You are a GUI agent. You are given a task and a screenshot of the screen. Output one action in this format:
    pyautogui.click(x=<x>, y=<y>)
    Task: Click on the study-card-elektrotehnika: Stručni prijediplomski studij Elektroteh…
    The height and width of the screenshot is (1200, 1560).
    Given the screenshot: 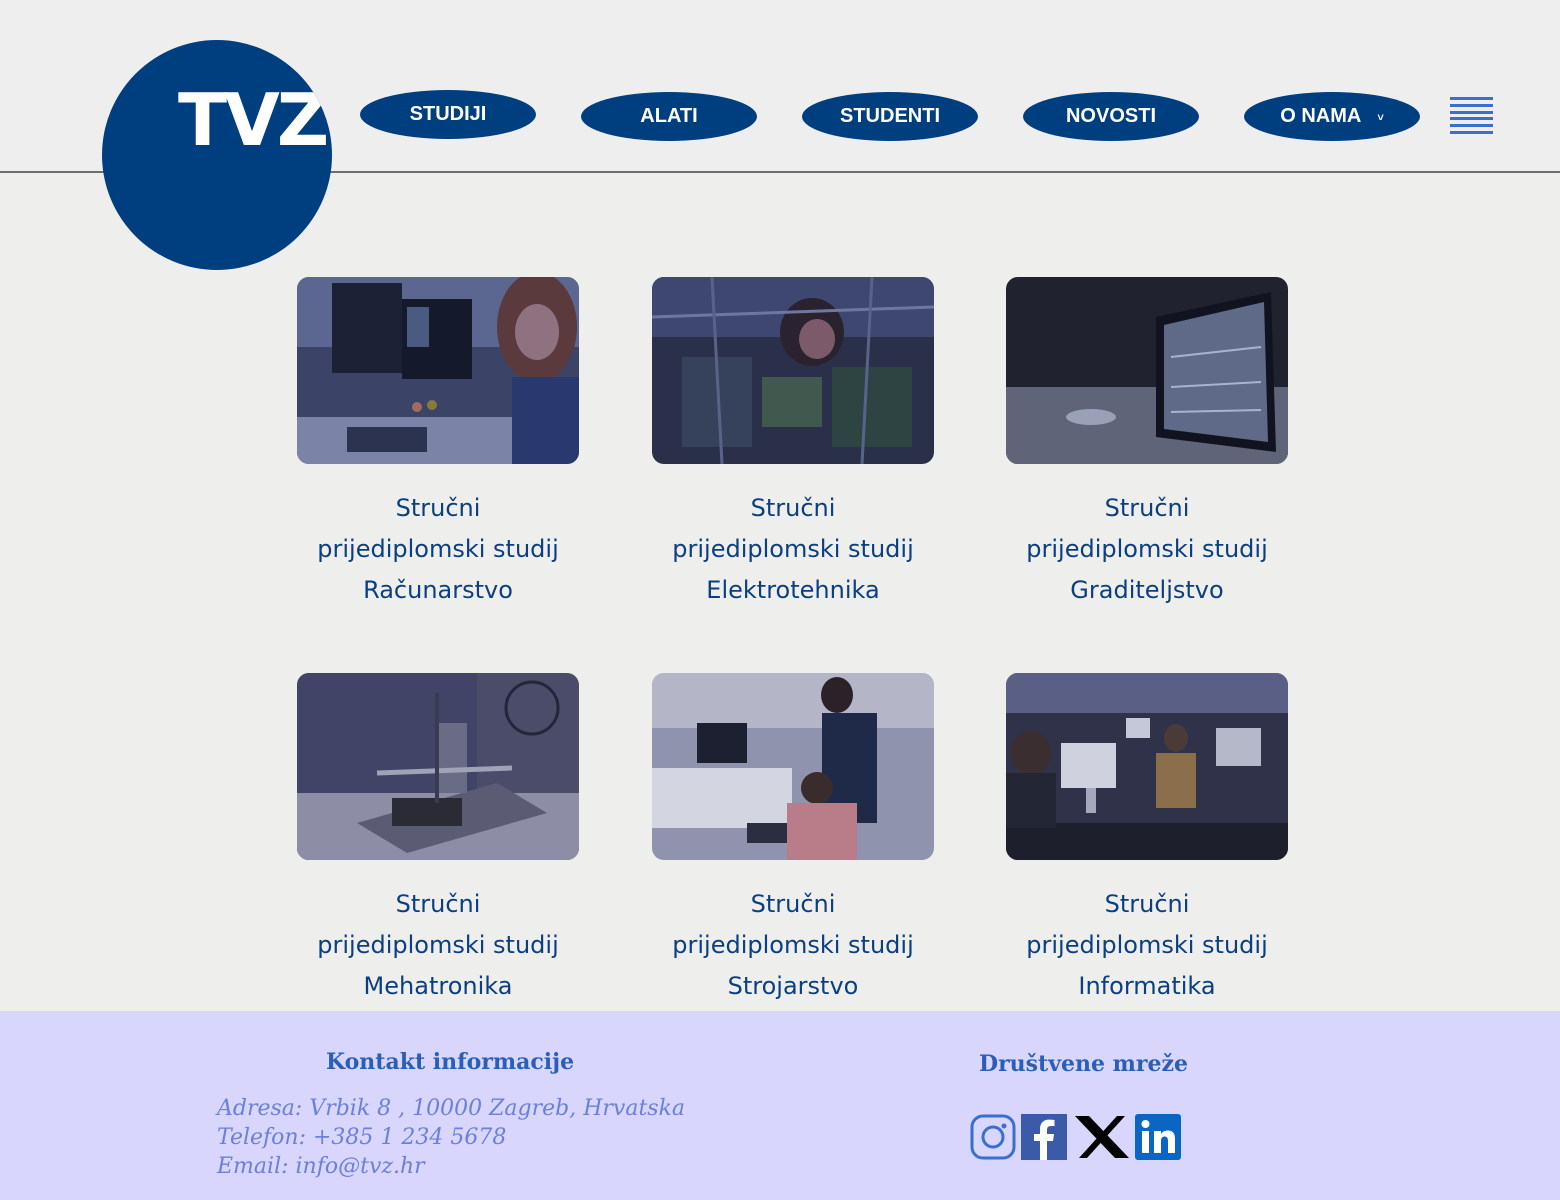 What is the action you would take?
    pyautogui.click(x=793, y=444)
    